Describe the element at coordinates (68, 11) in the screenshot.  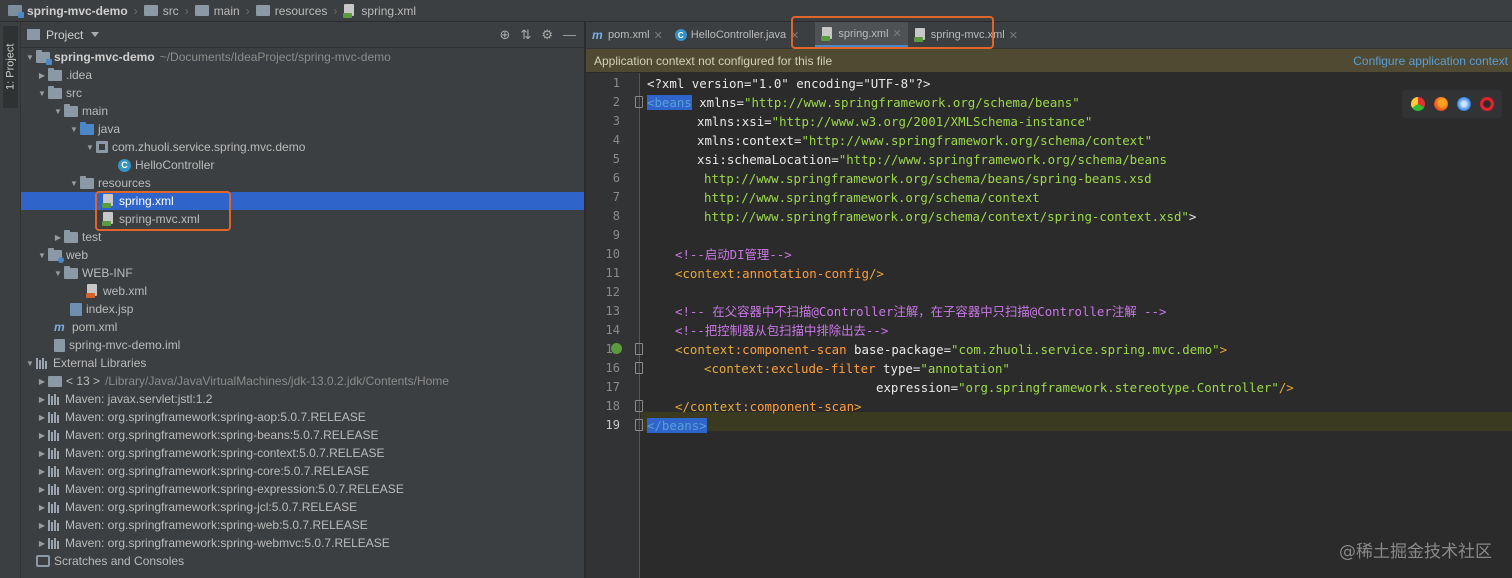
I see `breadcrumb-project: spring-mvc-demo` at that location.